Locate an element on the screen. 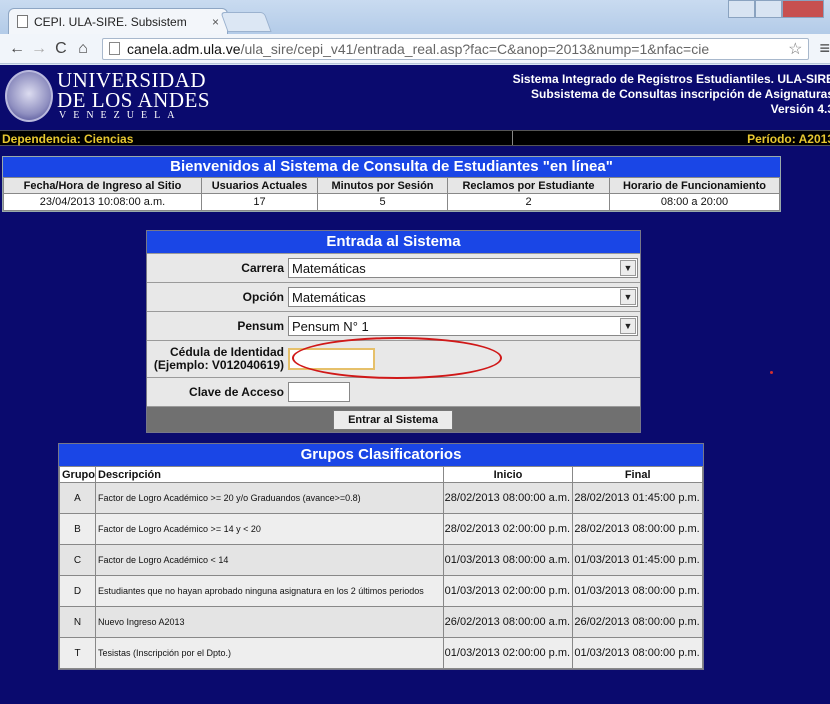 Image resolution: width=830 pixels, height=704 pixels. password-input is located at coordinates (319, 392).